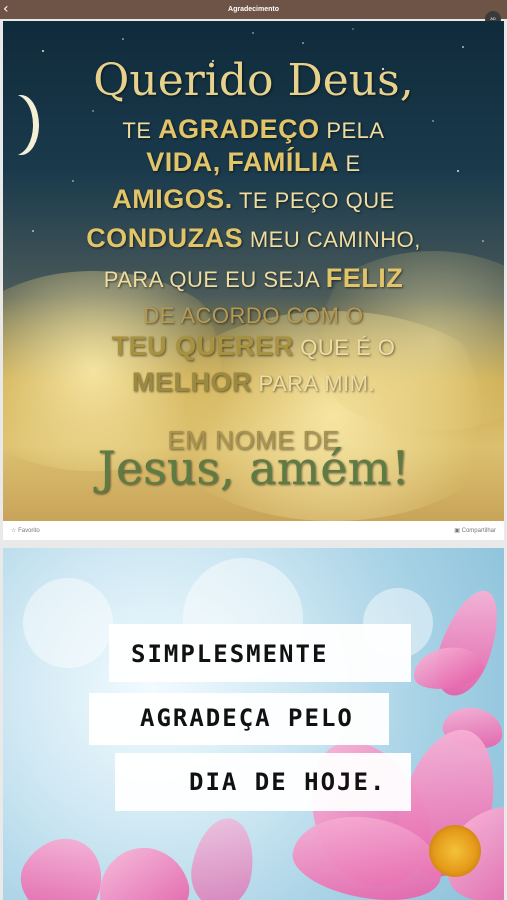 Image resolution: width=507 pixels, height=900 pixels. Describe the element at coordinates (68, 623) in the screenshot. I see `bokeh-circle` at that location.